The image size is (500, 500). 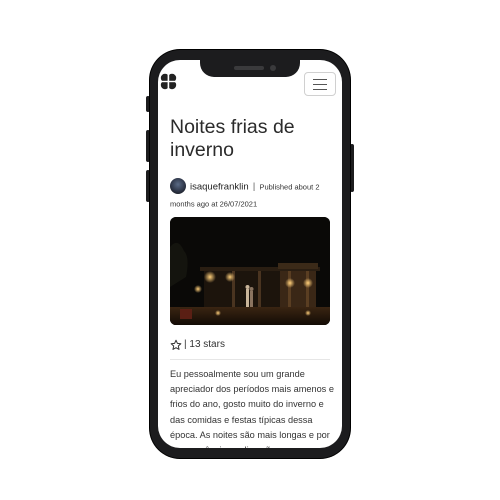 I want to click on speaker-grille, so click(x=249, y=68).